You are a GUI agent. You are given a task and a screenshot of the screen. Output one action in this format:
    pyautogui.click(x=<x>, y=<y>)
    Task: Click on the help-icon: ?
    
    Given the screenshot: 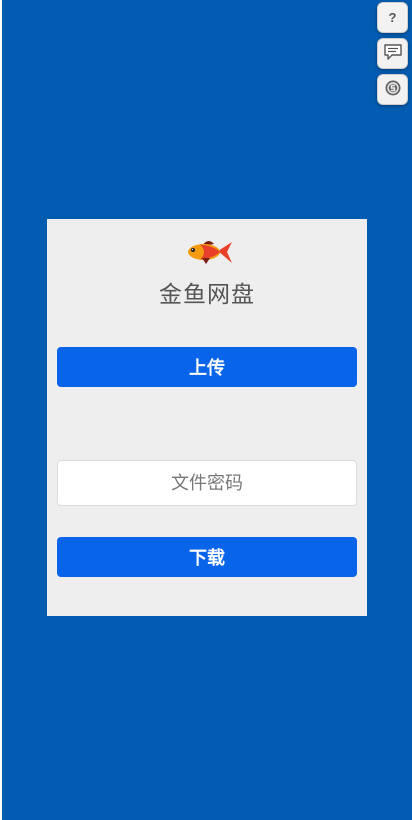 What is the action you would take?
    pyautogui.click(x=392, y=17)
    